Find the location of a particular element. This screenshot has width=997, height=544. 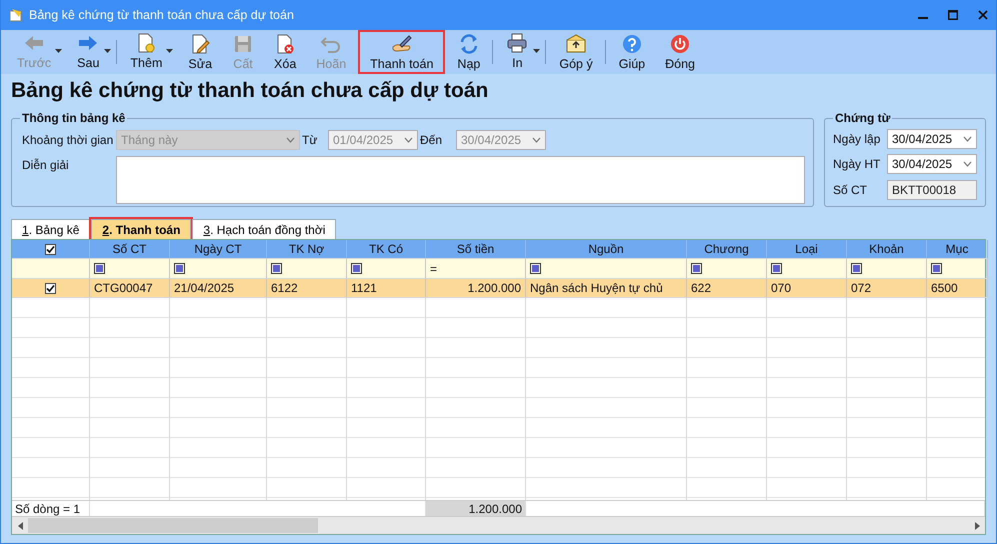

table-cell: 21/04/2025 is located at coordinates (204, 288).